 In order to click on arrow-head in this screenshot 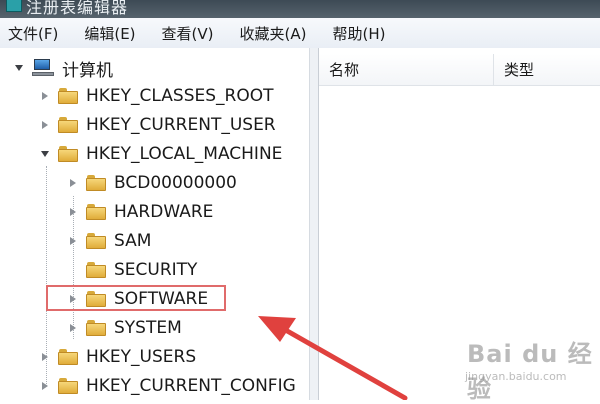, I will do `click(277, 329)`.